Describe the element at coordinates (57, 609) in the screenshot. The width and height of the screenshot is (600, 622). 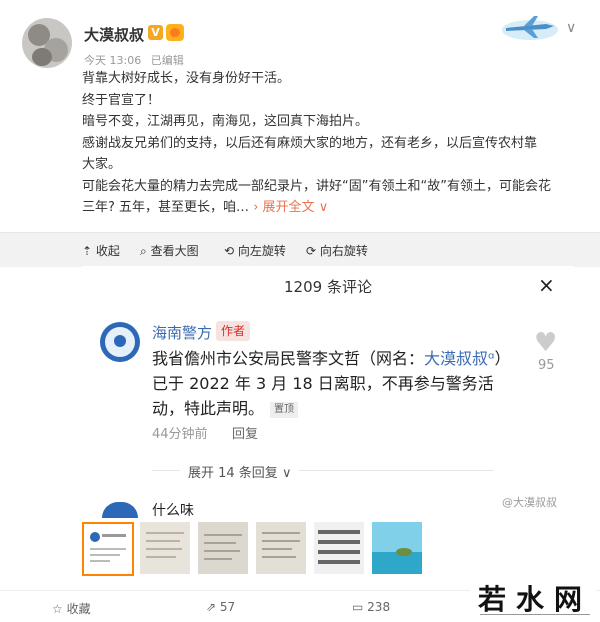
I see `star-icon: ☆` at that location.